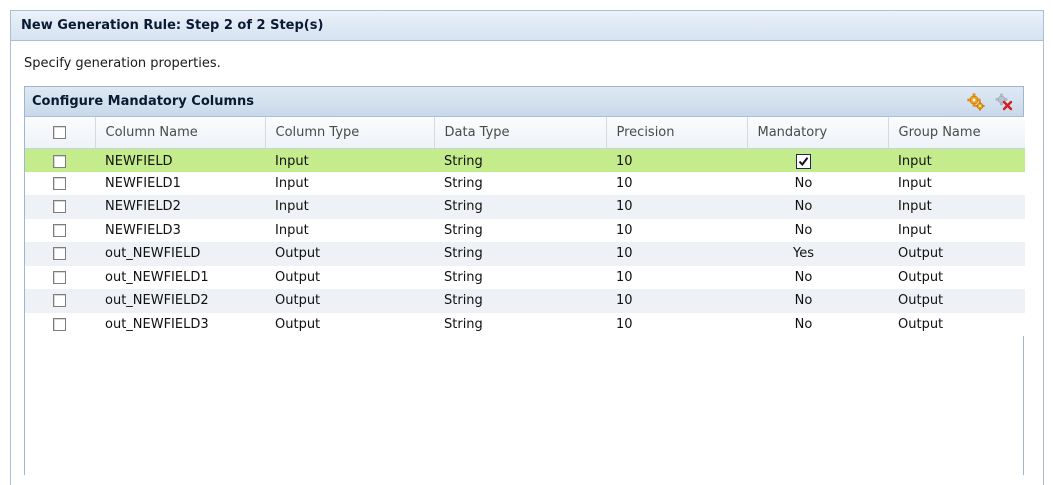 Image resolution: width=1054 pixels, height=485 pixels. Describe the element at coordinates (524, 102) in the screenshot. I see `panel-header: Configure Mandatory Columns` at that location.